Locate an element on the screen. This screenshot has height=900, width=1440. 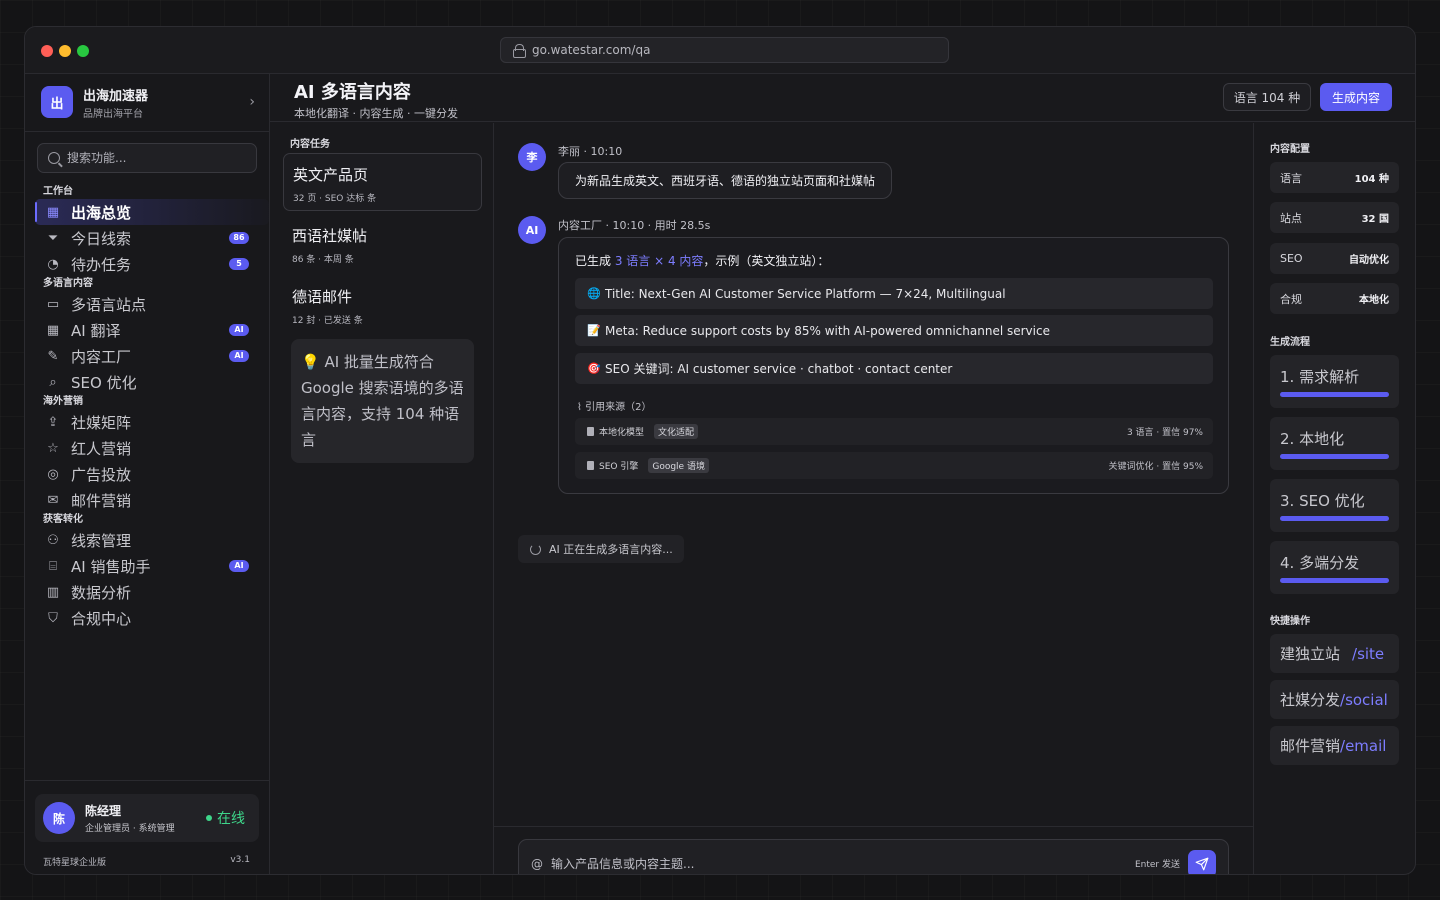
brand-logo: 出 is located at coordinates (57, 102).